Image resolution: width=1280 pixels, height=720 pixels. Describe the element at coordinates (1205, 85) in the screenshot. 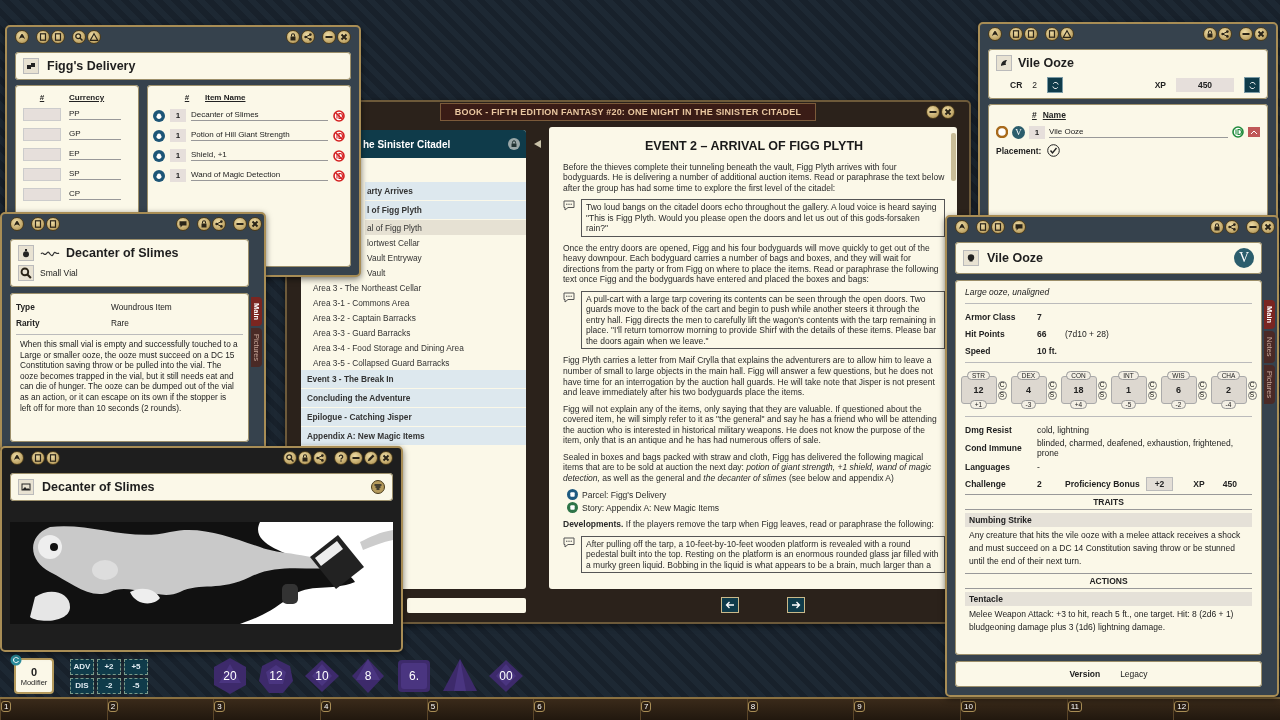

I see `xp-field: 450` at that location.